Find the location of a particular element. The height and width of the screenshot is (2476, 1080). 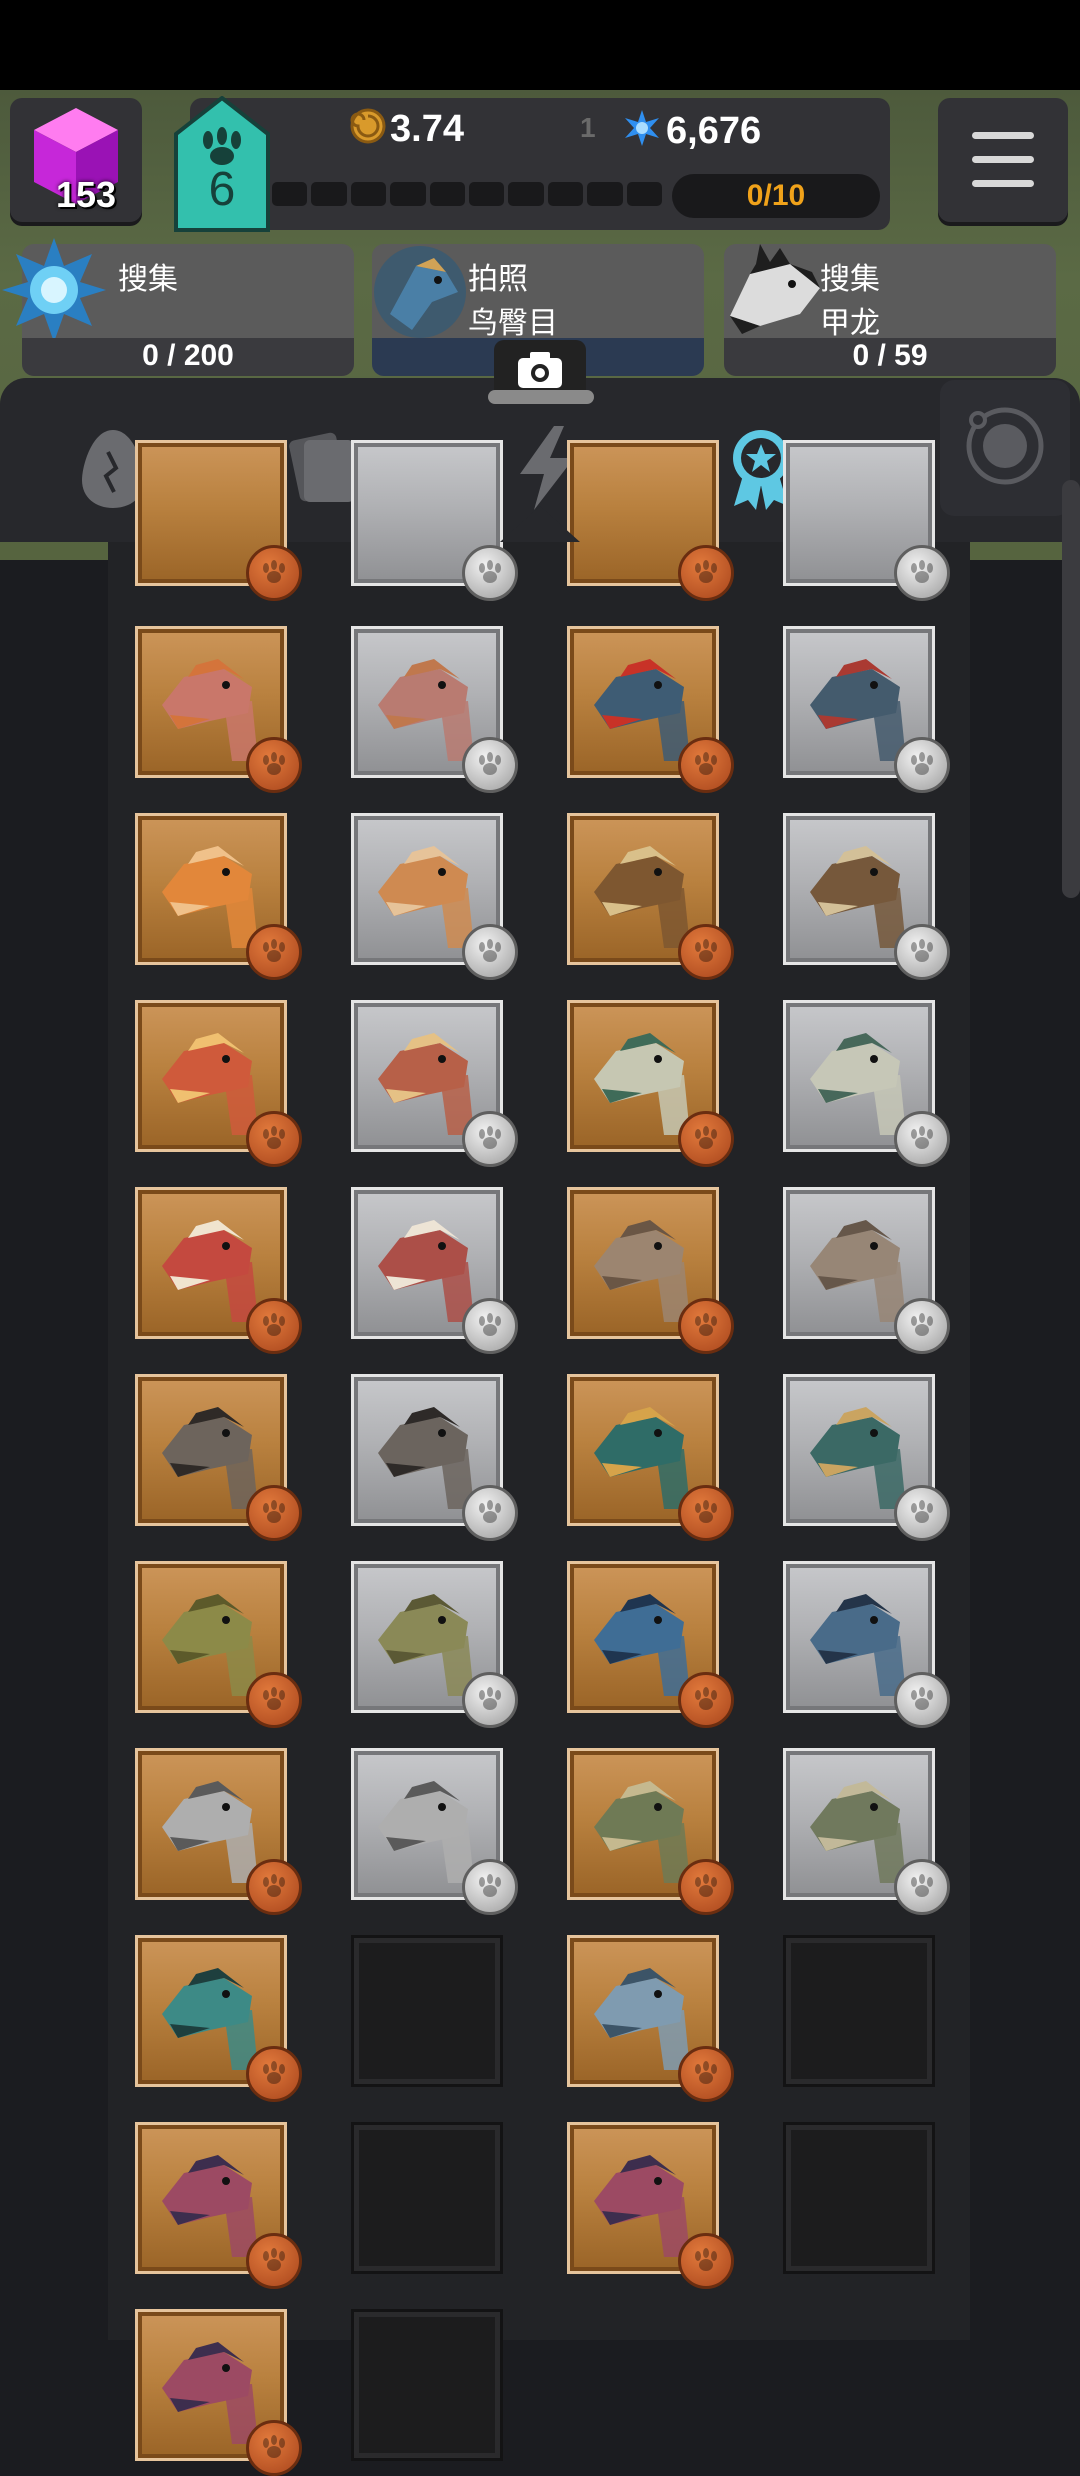

blue-star-icon is located at coordinates (642, 133).